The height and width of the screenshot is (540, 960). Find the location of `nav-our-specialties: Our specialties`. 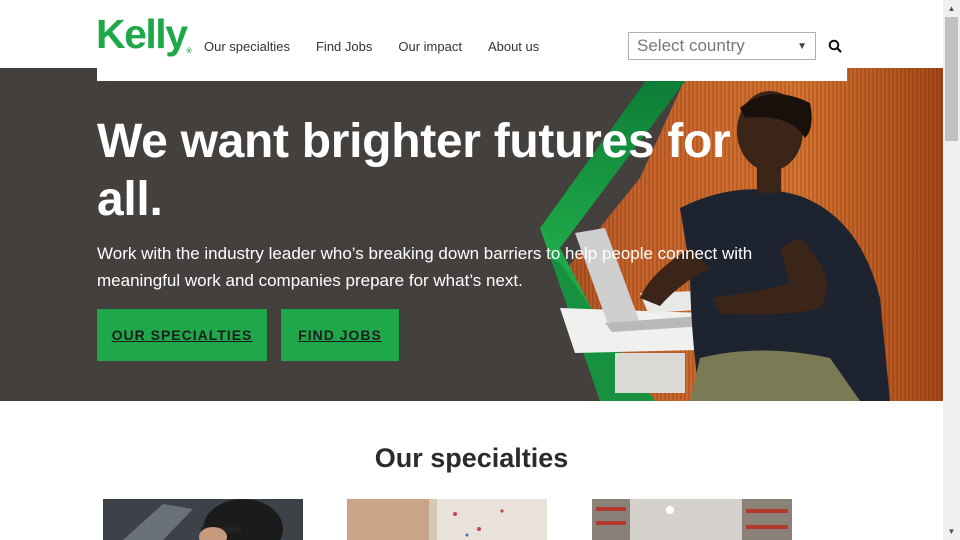

nav-our-specialties: Our specialties is located at coordinates (247, 46).